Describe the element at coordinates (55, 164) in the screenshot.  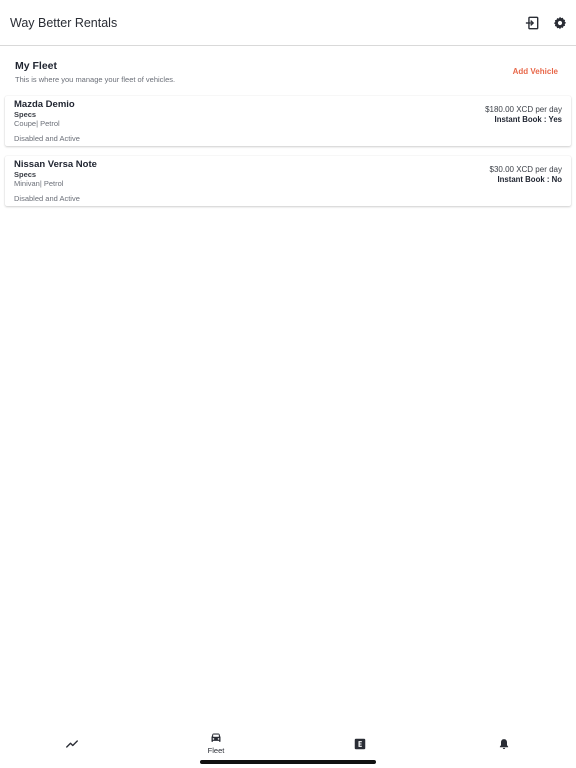
I see `vehicle-name: Nissan Versa Note` at that location.